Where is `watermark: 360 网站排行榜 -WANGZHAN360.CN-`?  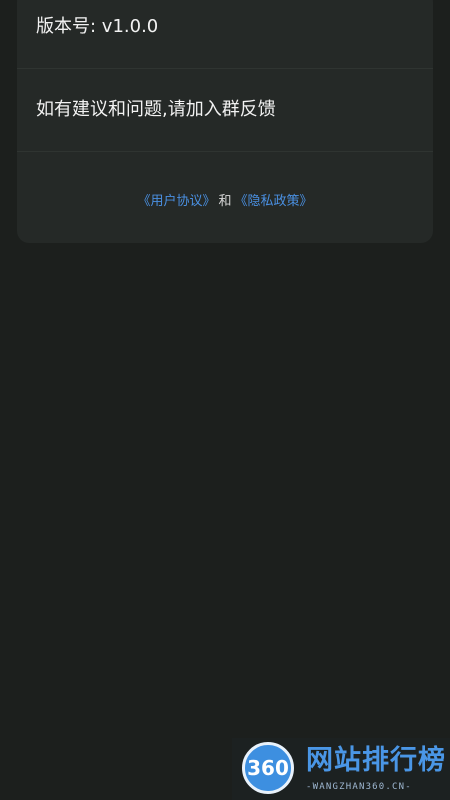 watermark: 360 网站排行榜 -WANGZHAN360.CN- is located at coordinates (341, 769).